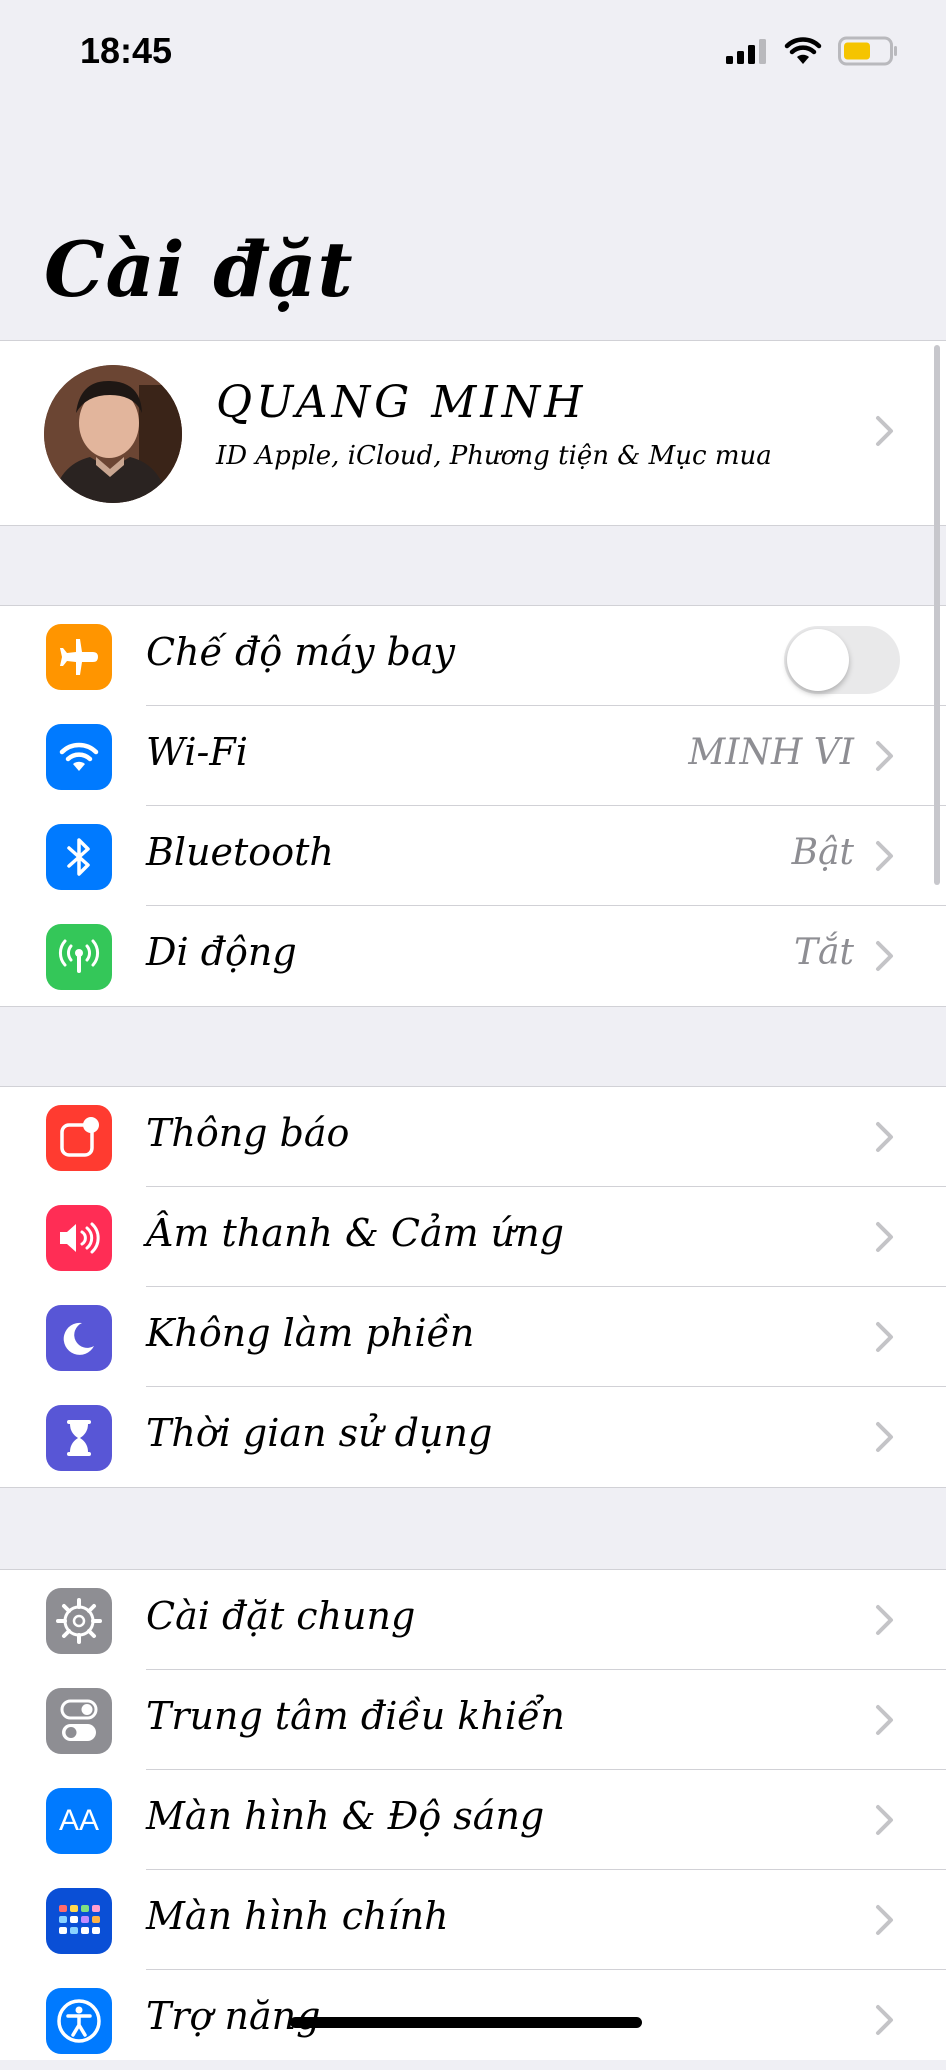  I want to click on wifi-value: MINH VI, so click(771, 752).